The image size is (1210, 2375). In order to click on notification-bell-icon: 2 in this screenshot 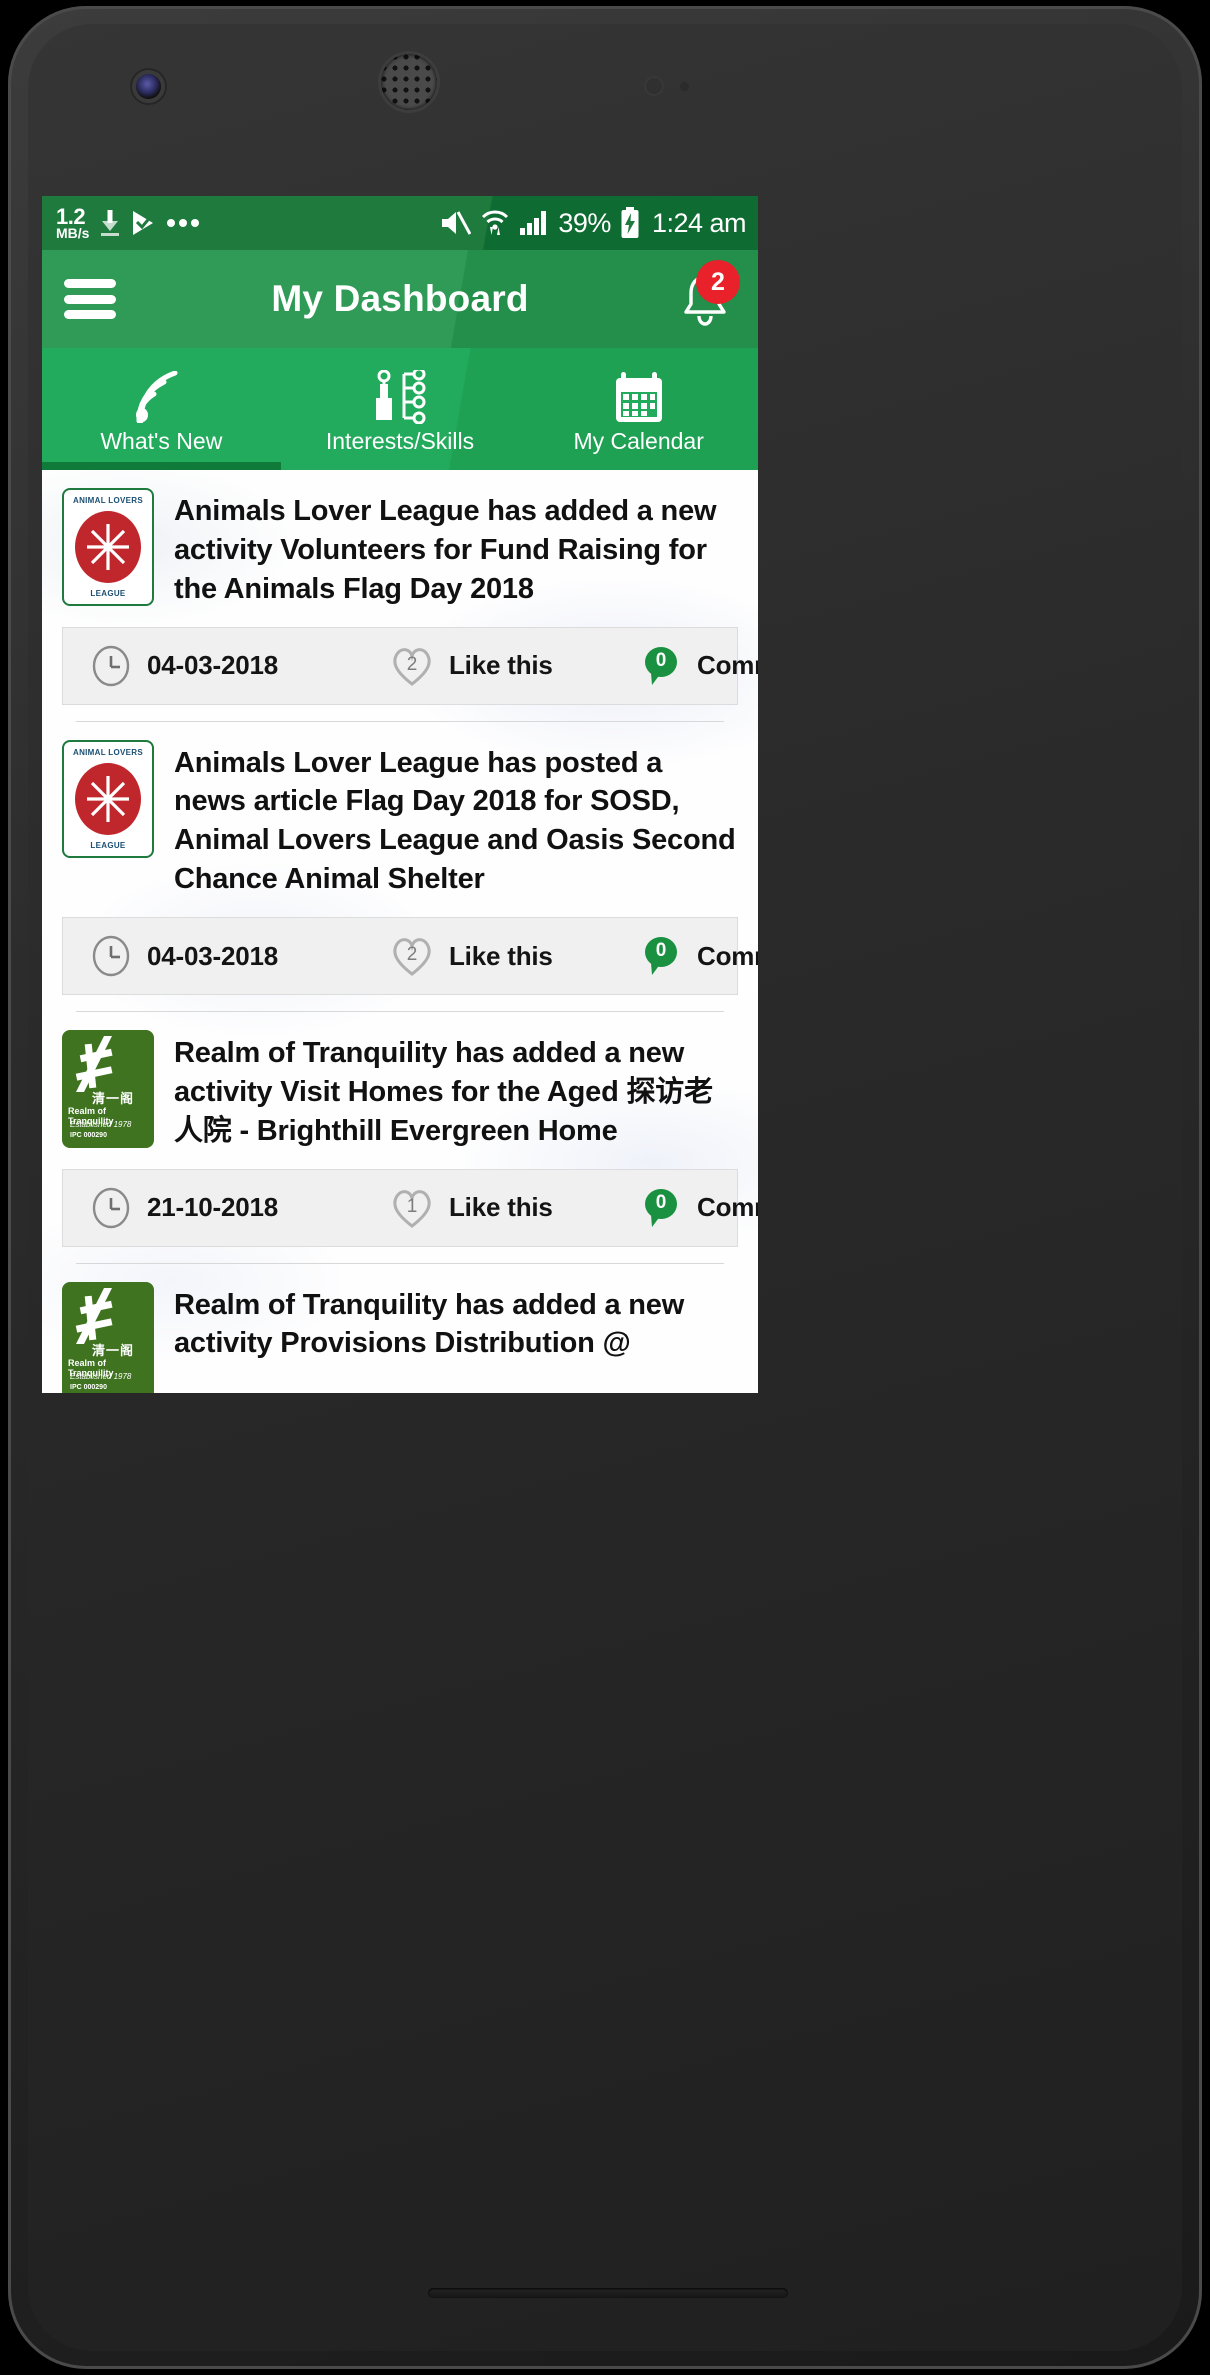, I will do `click(707, 295)`.